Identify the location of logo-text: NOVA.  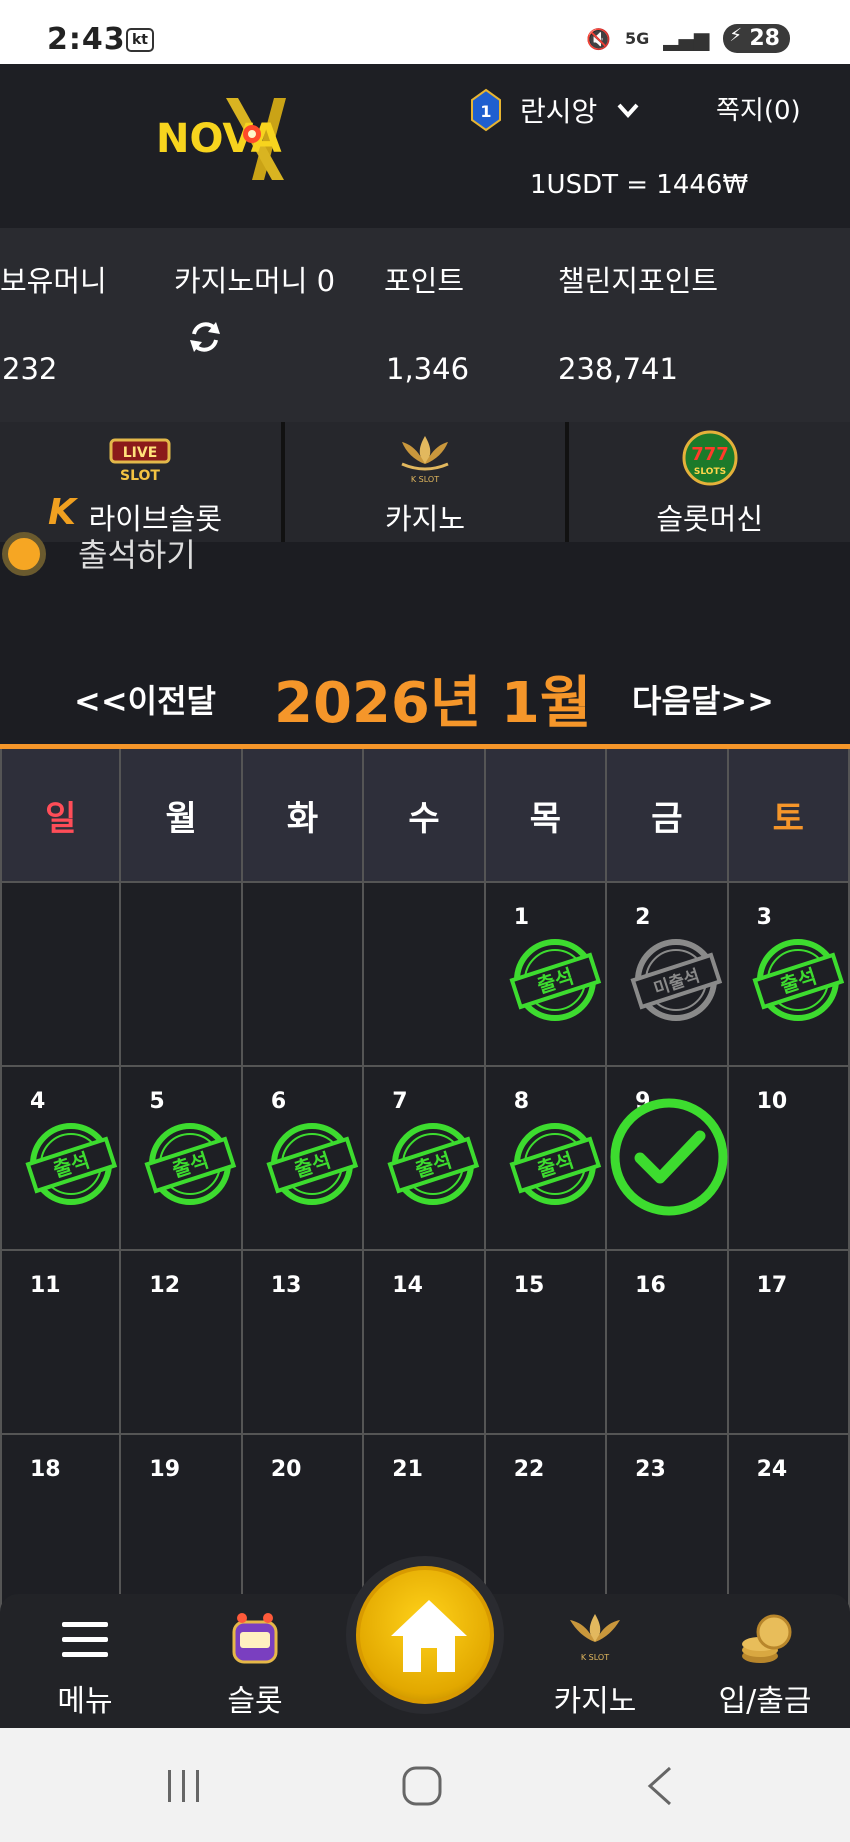
(219, 139).